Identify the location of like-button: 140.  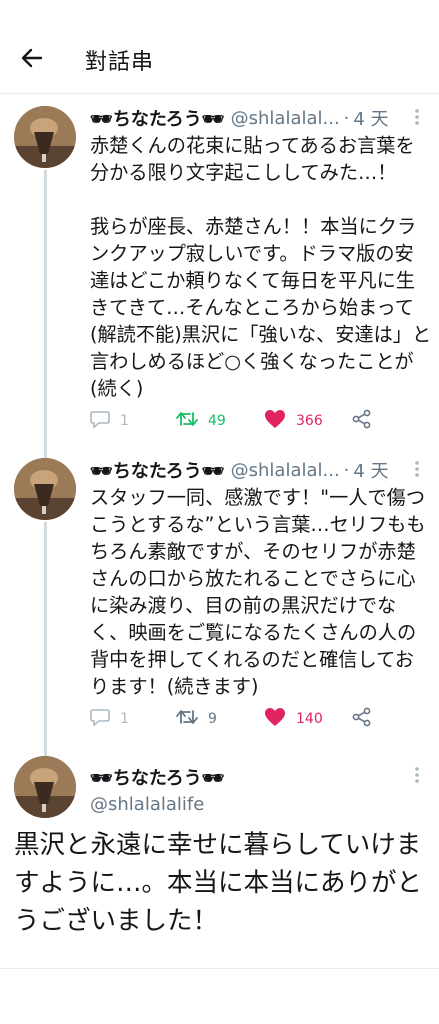
(293, 719).